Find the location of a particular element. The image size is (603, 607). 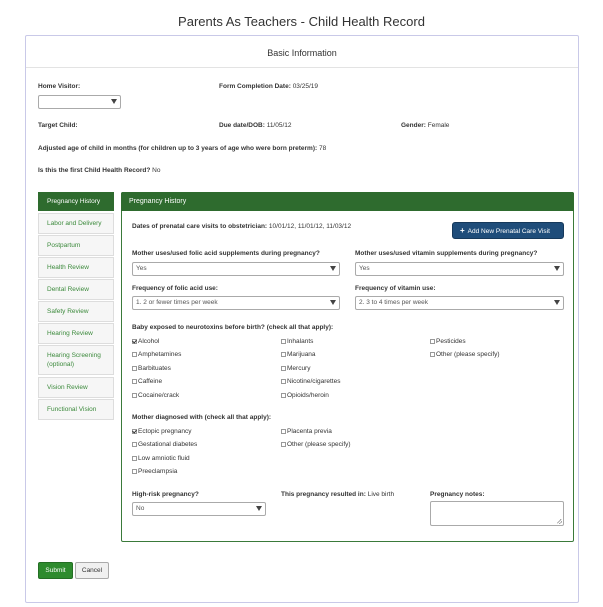

sidebar-item-postpartum: Postpartum is located at coordinates (76, 245).